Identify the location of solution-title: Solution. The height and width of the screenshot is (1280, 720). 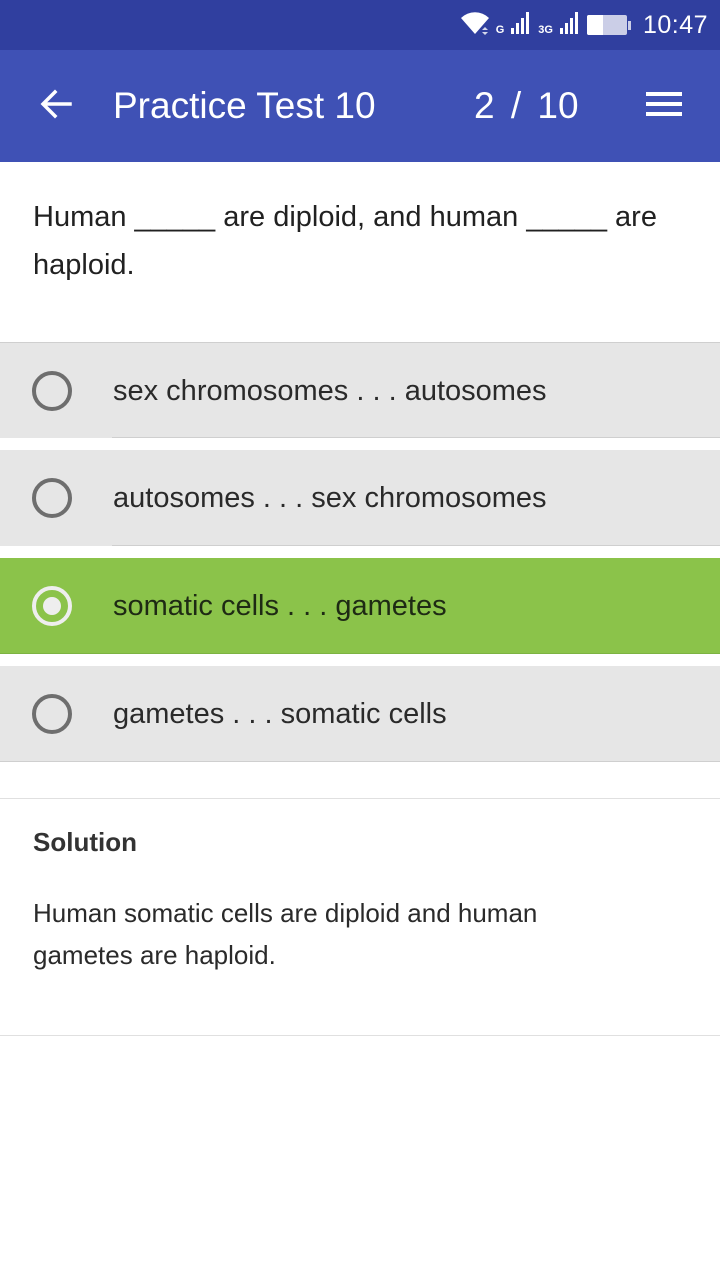
(85, 842).